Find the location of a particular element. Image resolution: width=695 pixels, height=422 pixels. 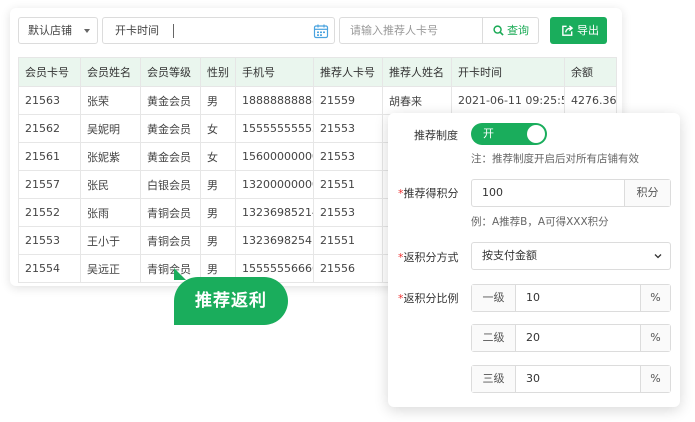

search-button: 查询 is located at coordinates (510, 30).